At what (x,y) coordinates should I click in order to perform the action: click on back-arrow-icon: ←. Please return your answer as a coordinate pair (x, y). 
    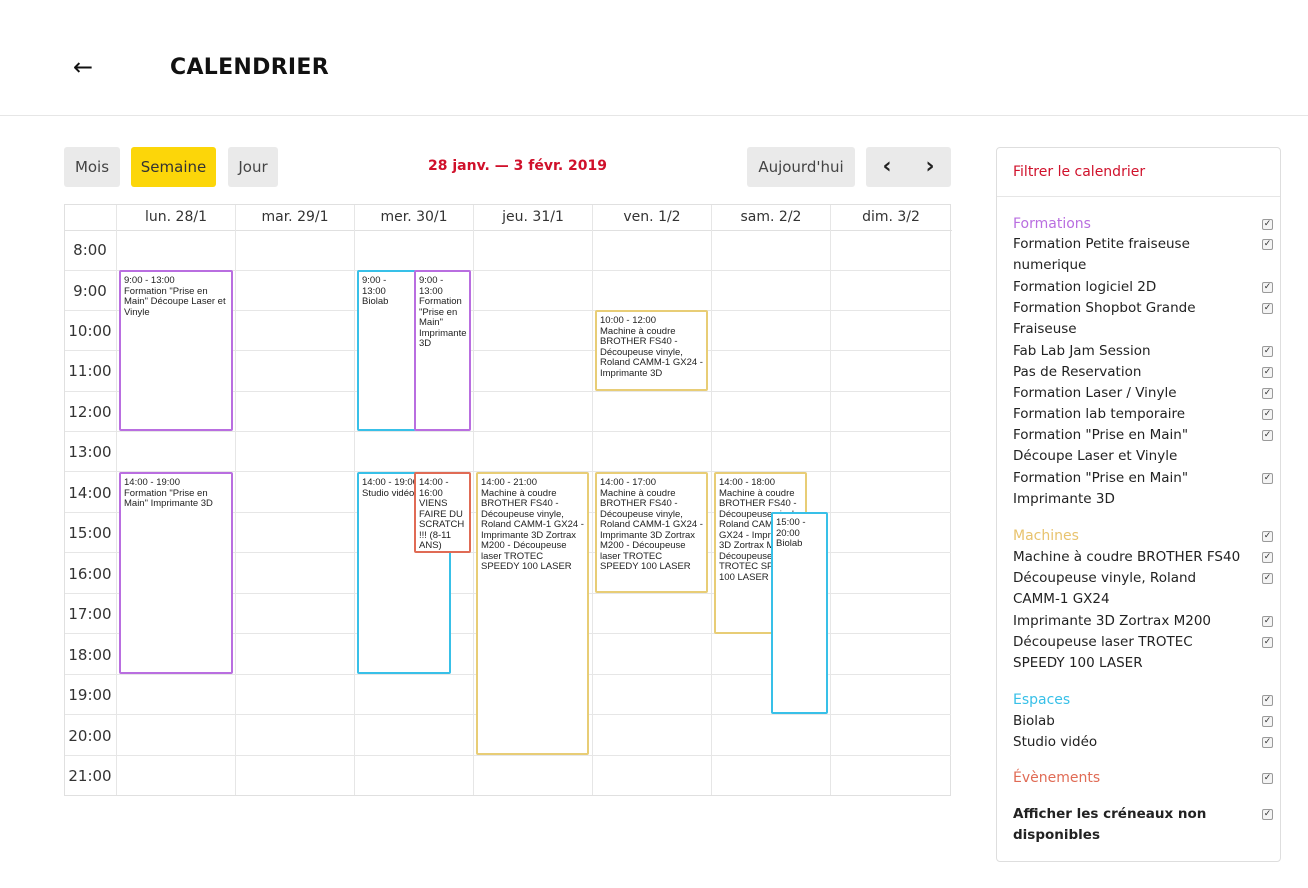
    Looking at the image, I should click on (83, 67).